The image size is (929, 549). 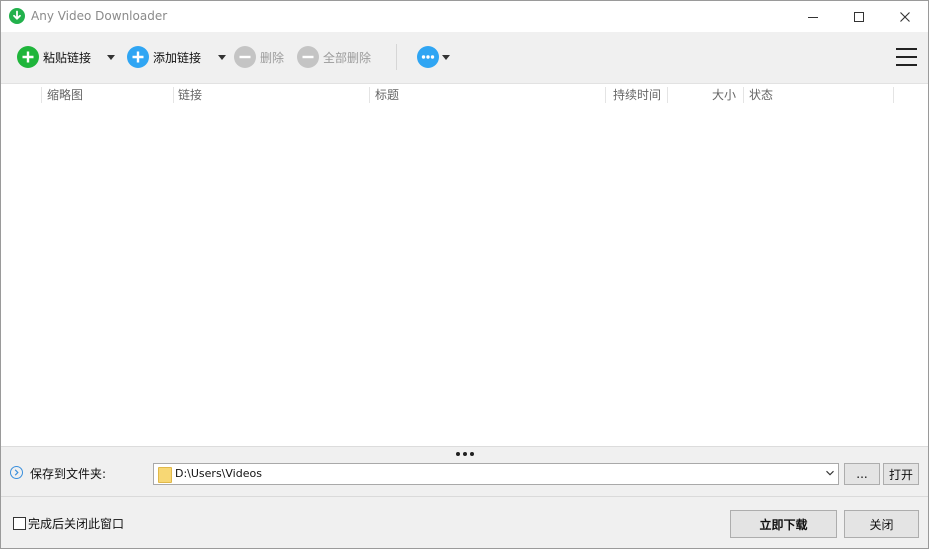 I want to click on paste-link-label: 粘贴链接, so click(x=67, y=57).